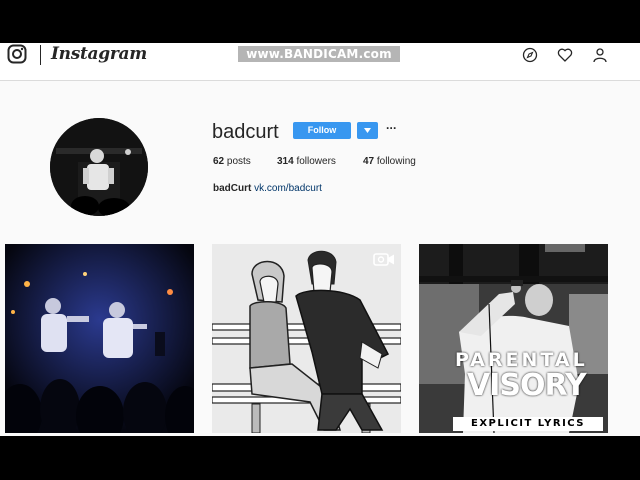  What do you see at coordinates (237, 161) in the screenshot?
I see `posts-label: posts` at bounding box center [237, 161].